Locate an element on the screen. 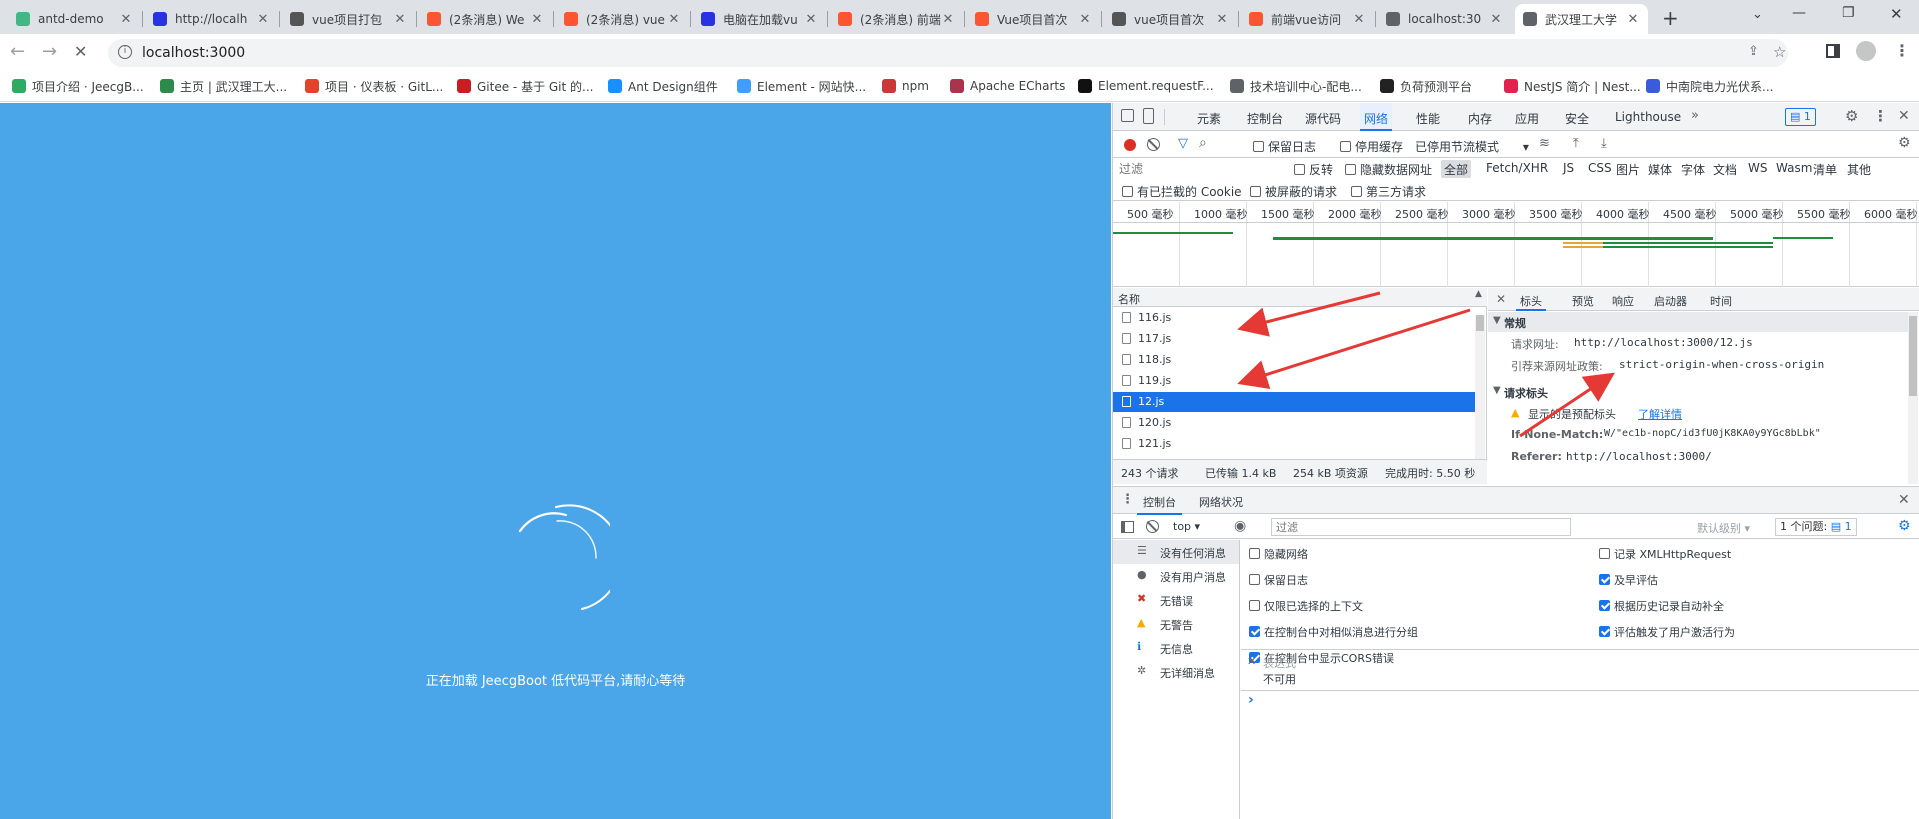 This screenshot has width=1919, height=819. sidebar-toggle-icon is located at coordinates (1127, 527).